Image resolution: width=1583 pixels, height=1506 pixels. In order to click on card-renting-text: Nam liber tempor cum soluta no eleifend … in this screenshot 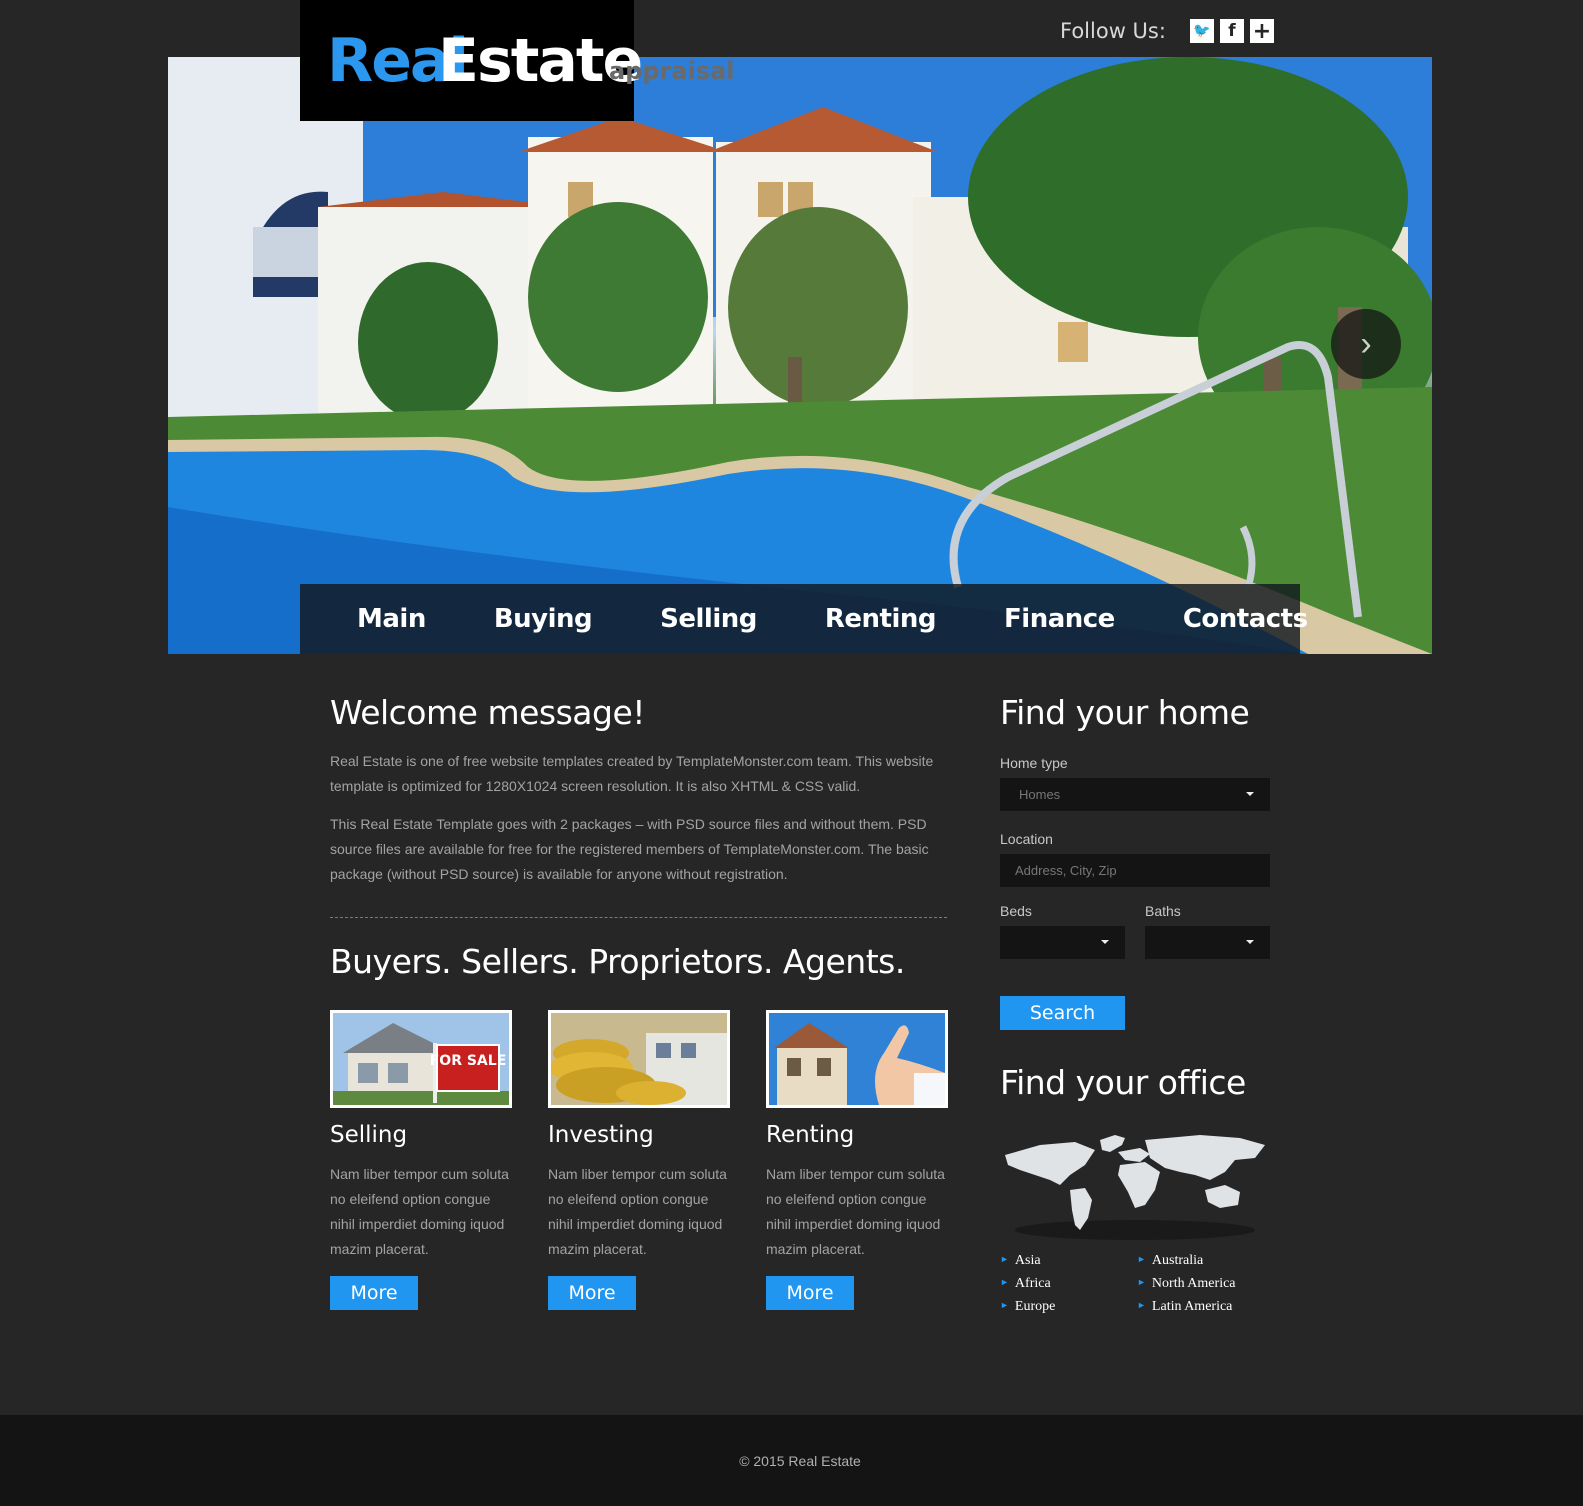, I will do `click(855, 1211)`.